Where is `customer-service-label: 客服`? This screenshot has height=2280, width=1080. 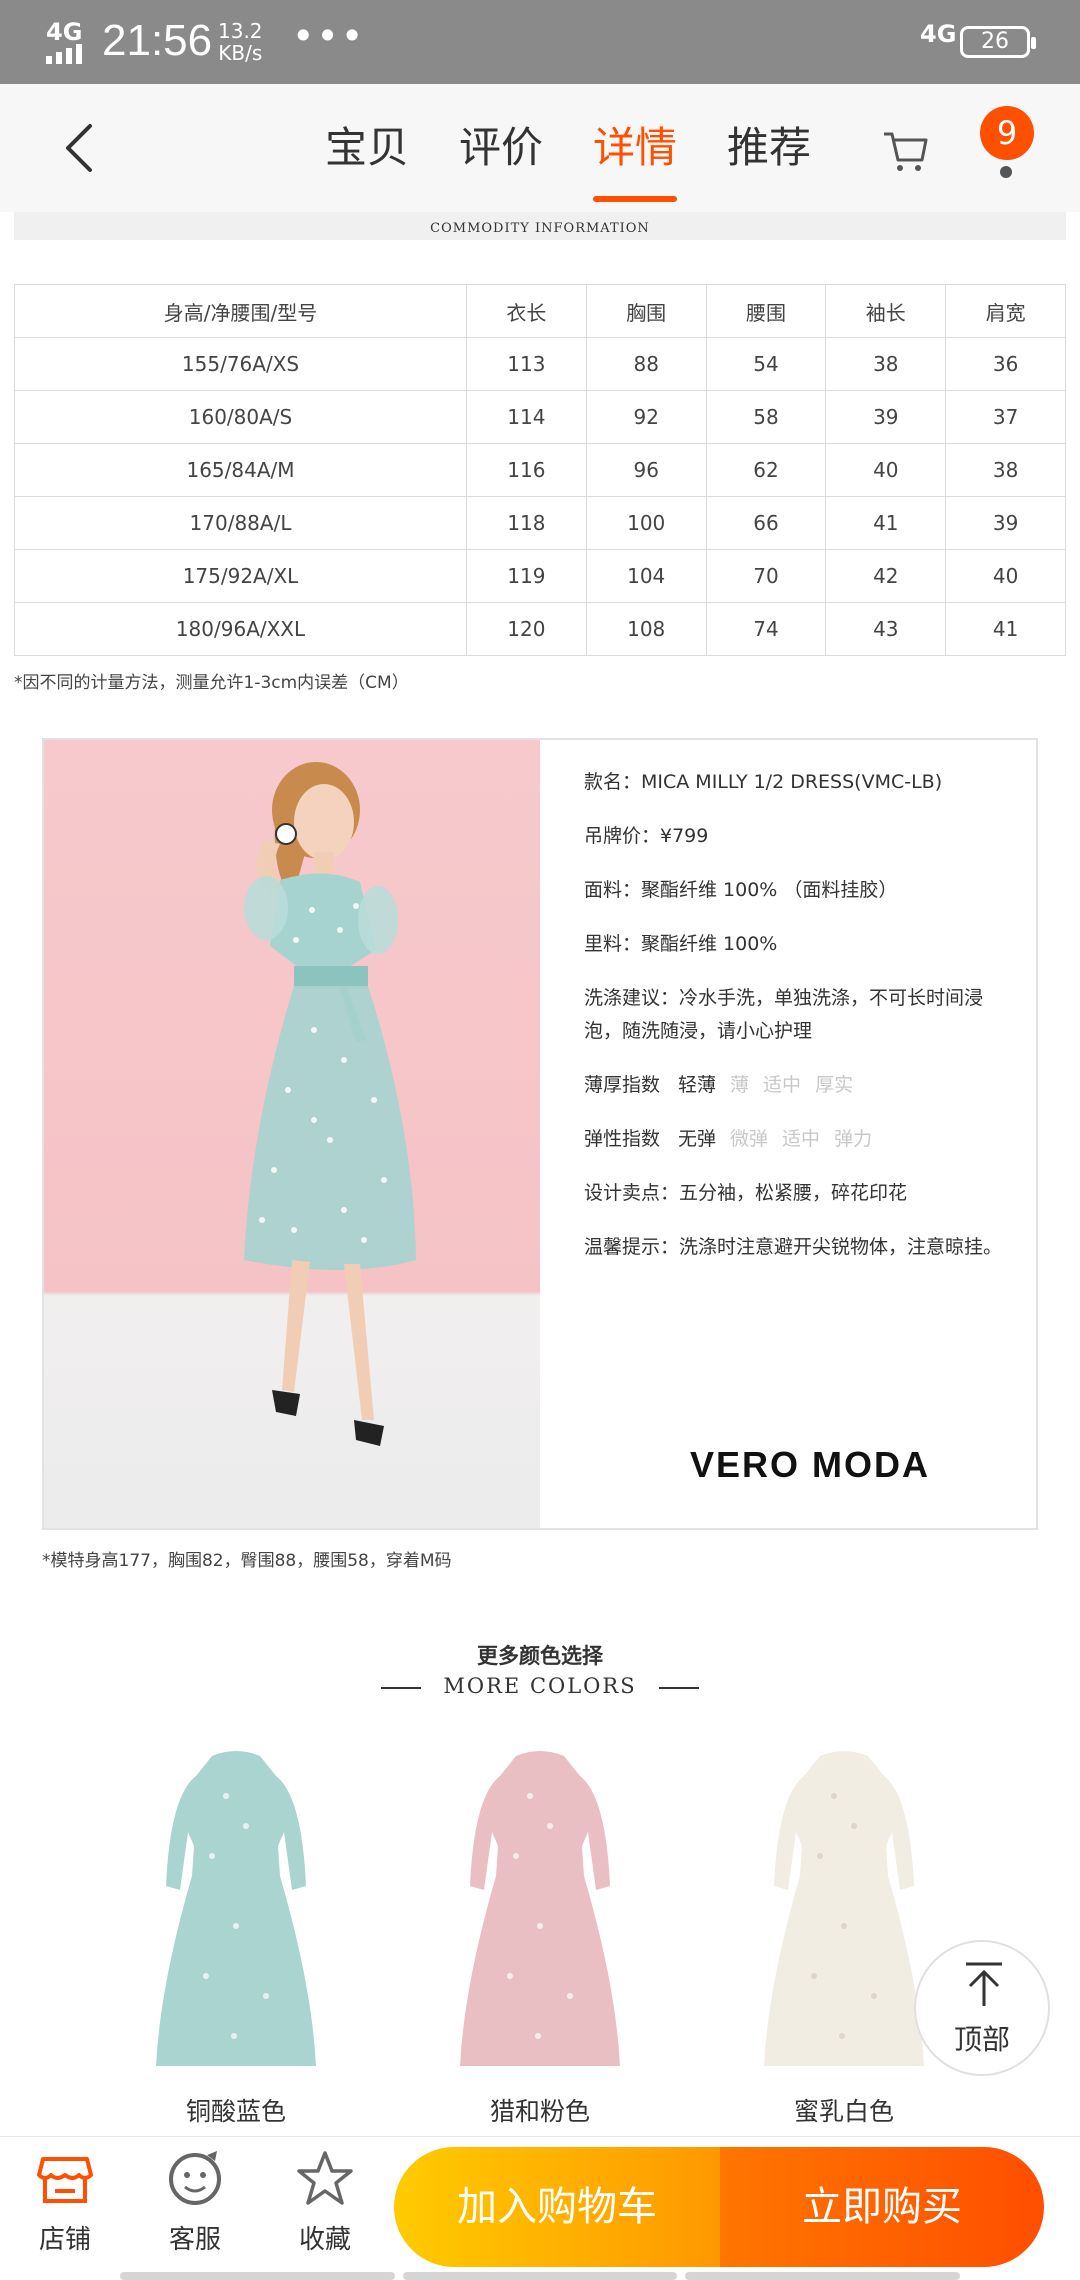
customer-service-label: 客服 is located at coordinates (194, 2240).